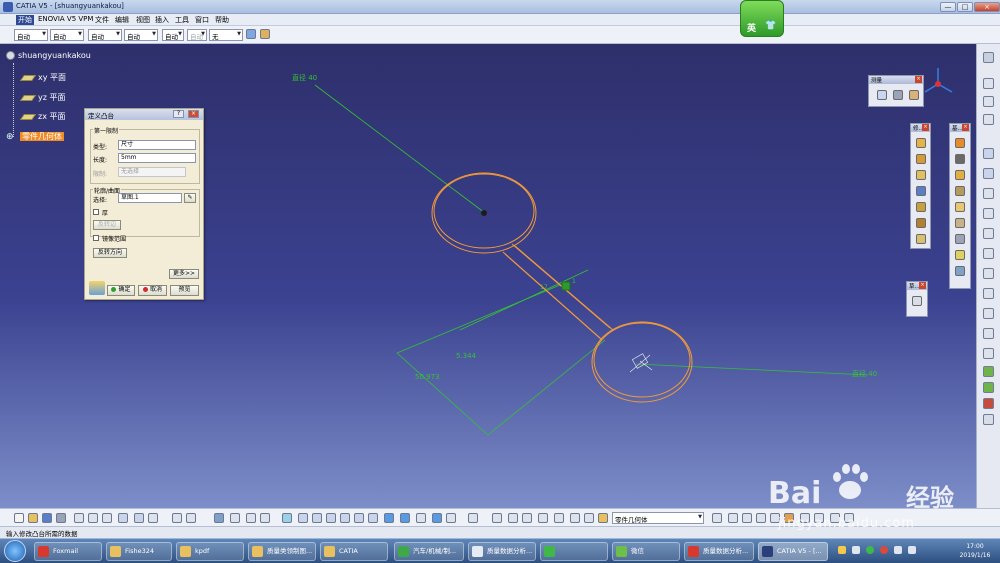  I want to click on tool-icon-b17, so click(789, 518).